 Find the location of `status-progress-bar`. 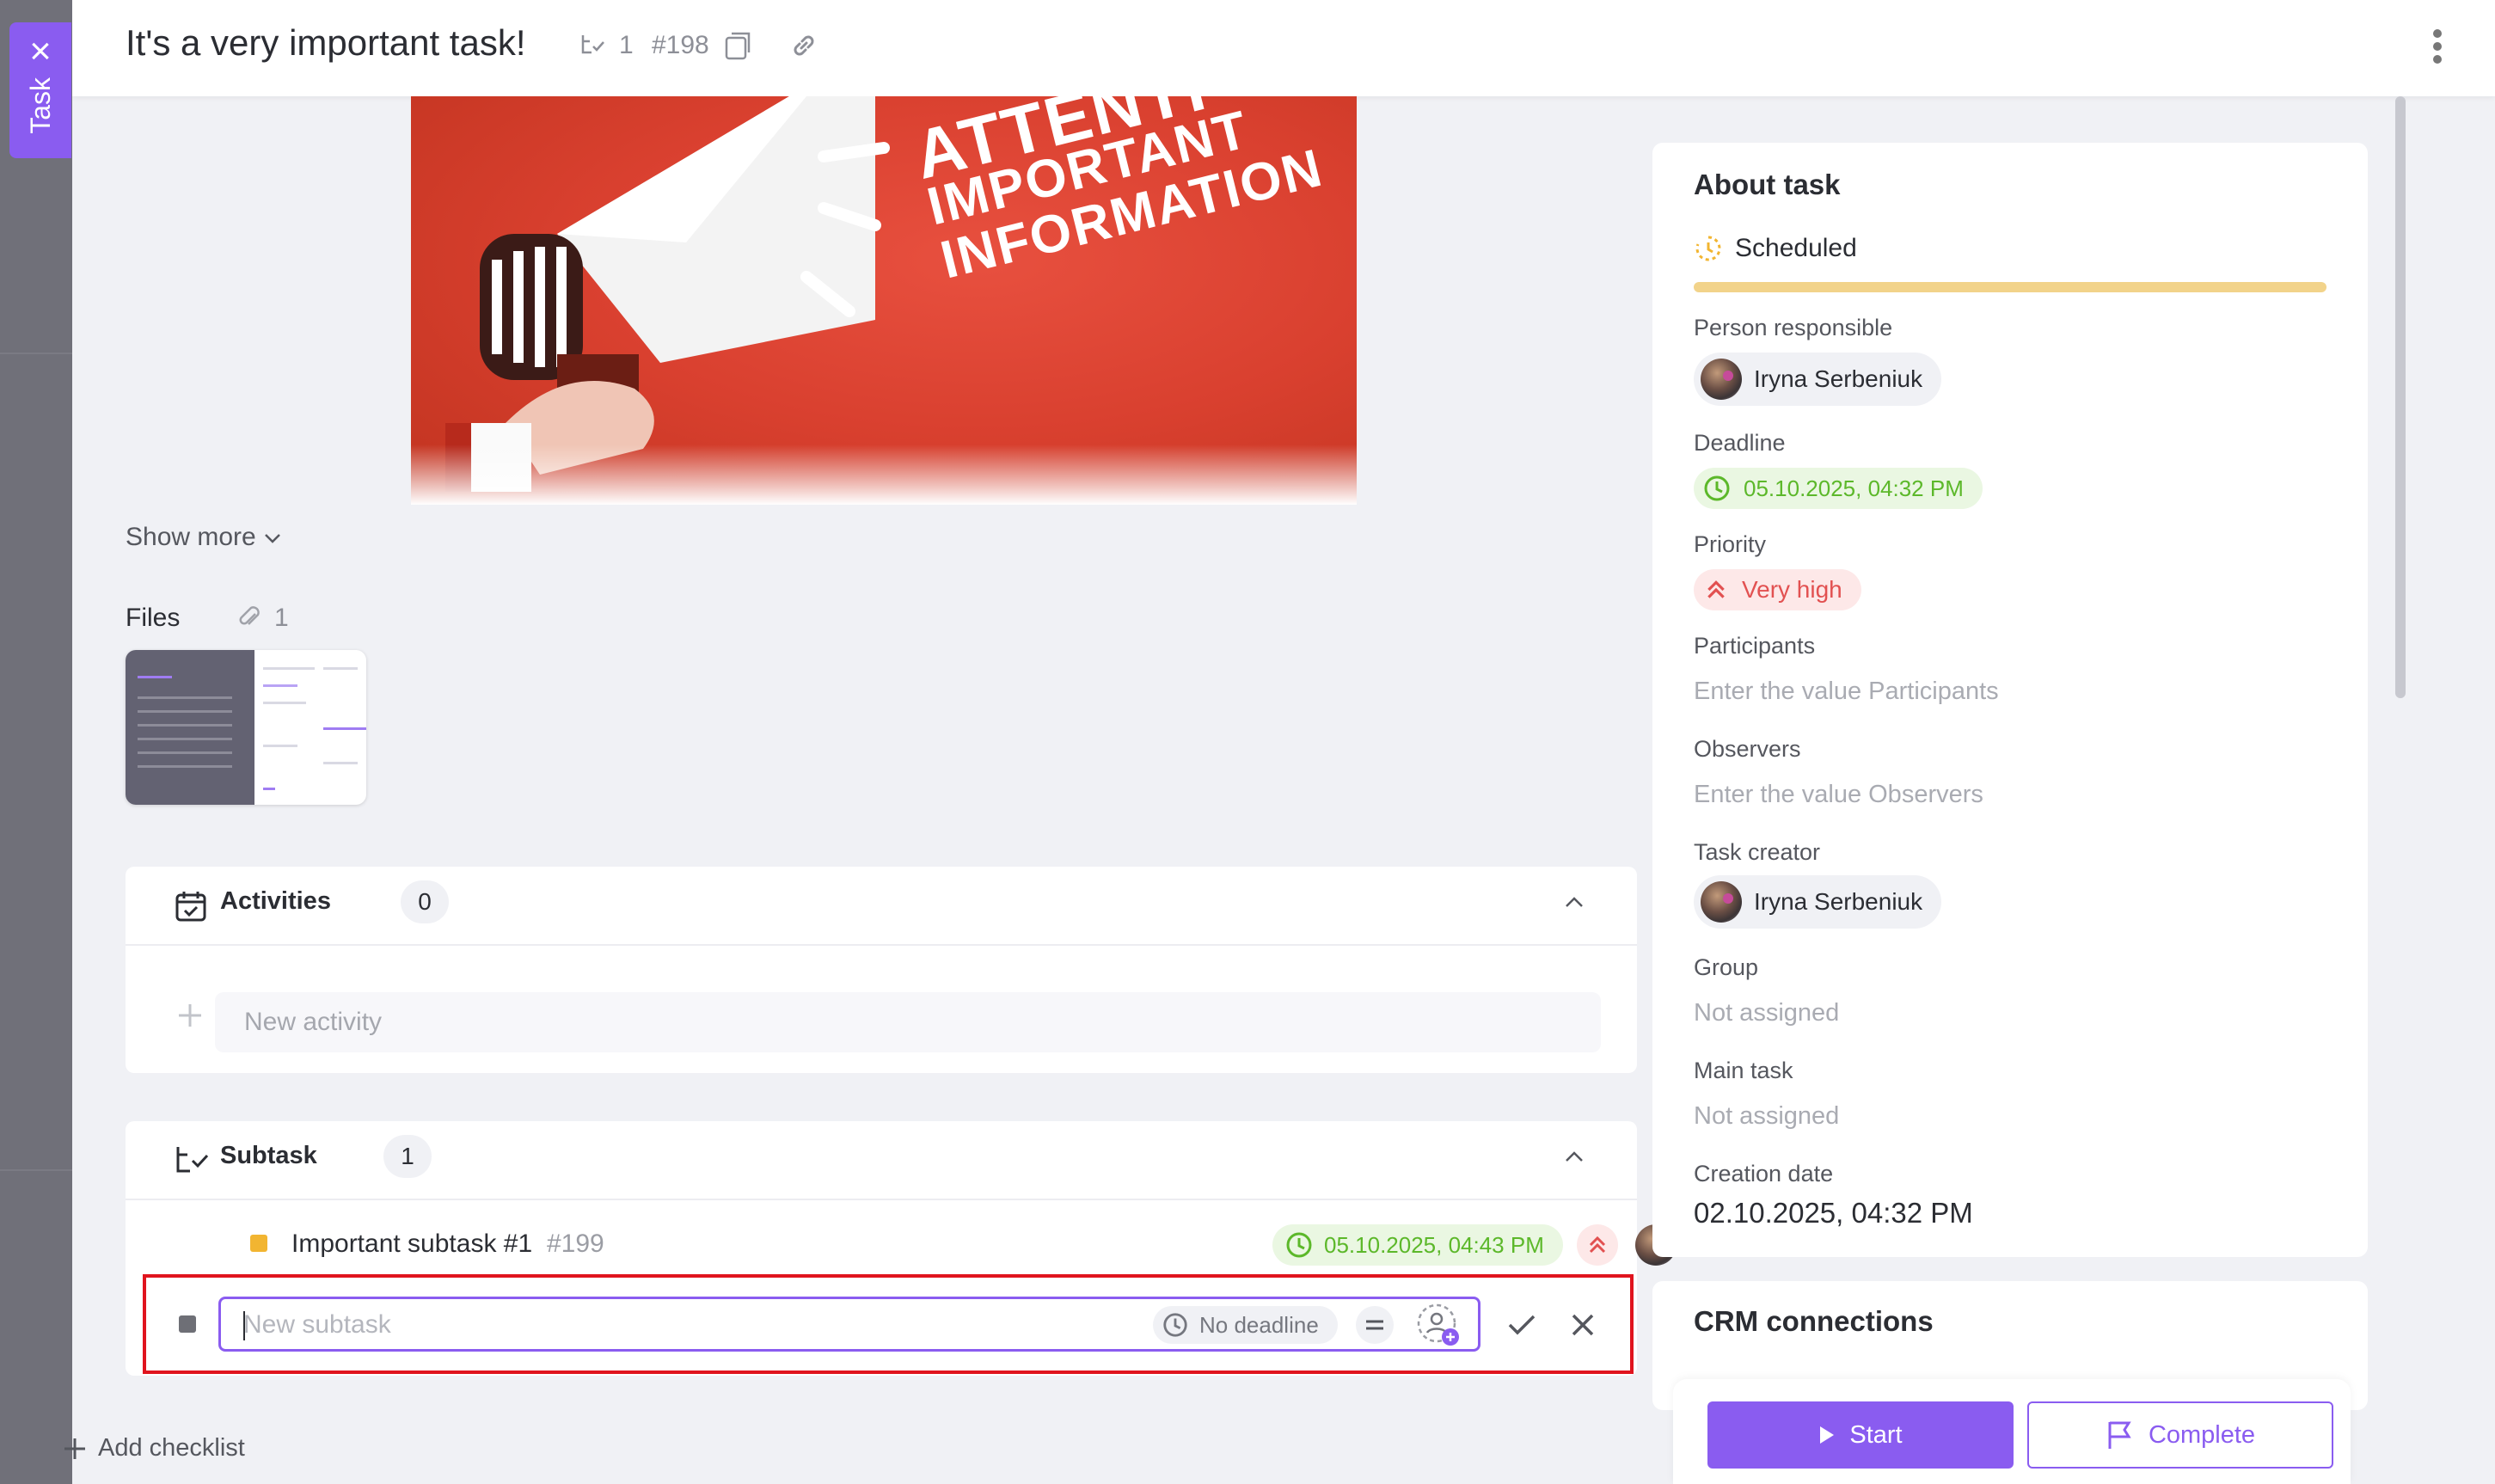

status-progress-bar is located at coordinates (2010, 287).